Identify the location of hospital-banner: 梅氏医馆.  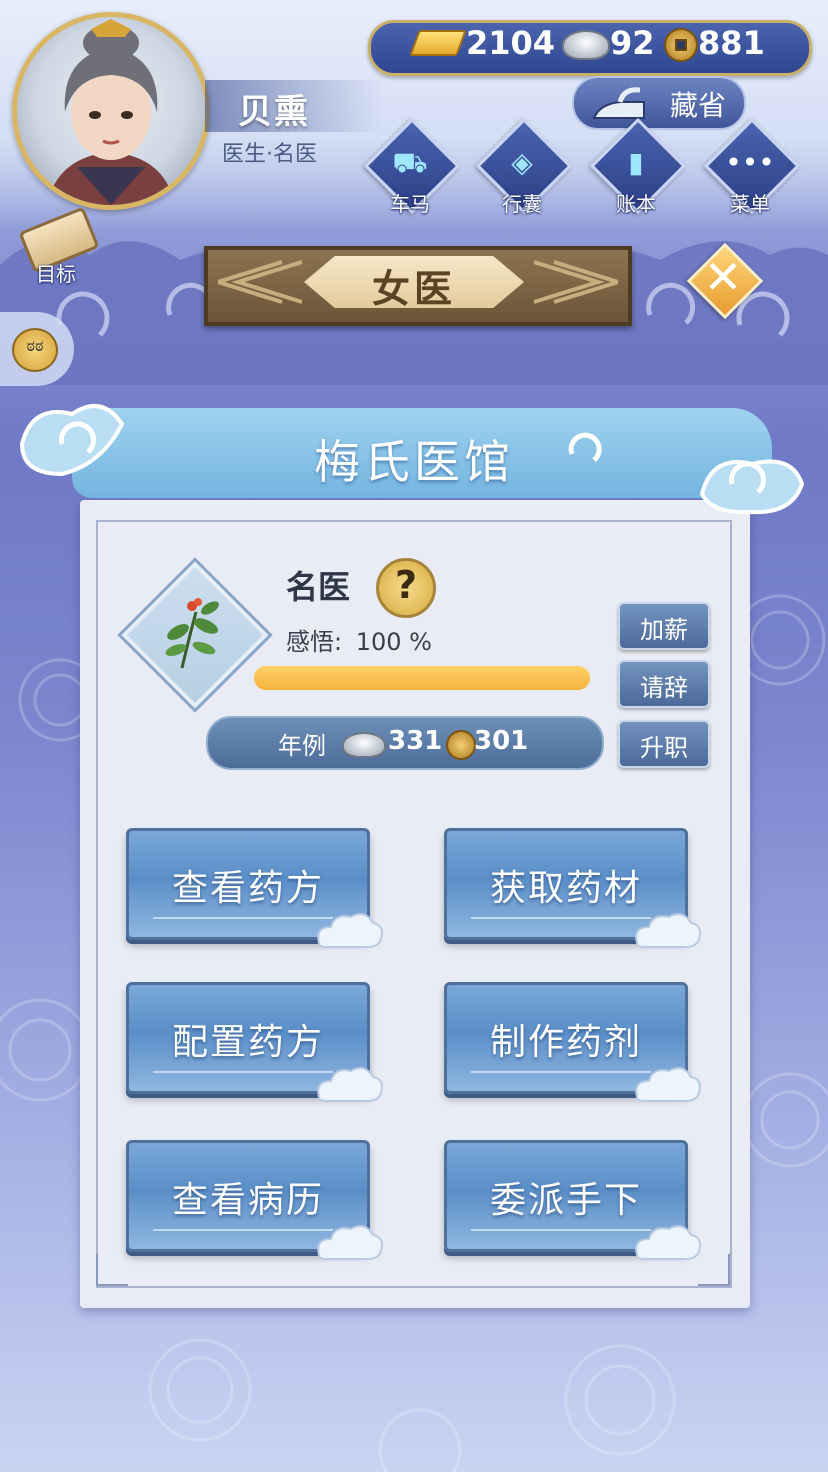
(410, 452).